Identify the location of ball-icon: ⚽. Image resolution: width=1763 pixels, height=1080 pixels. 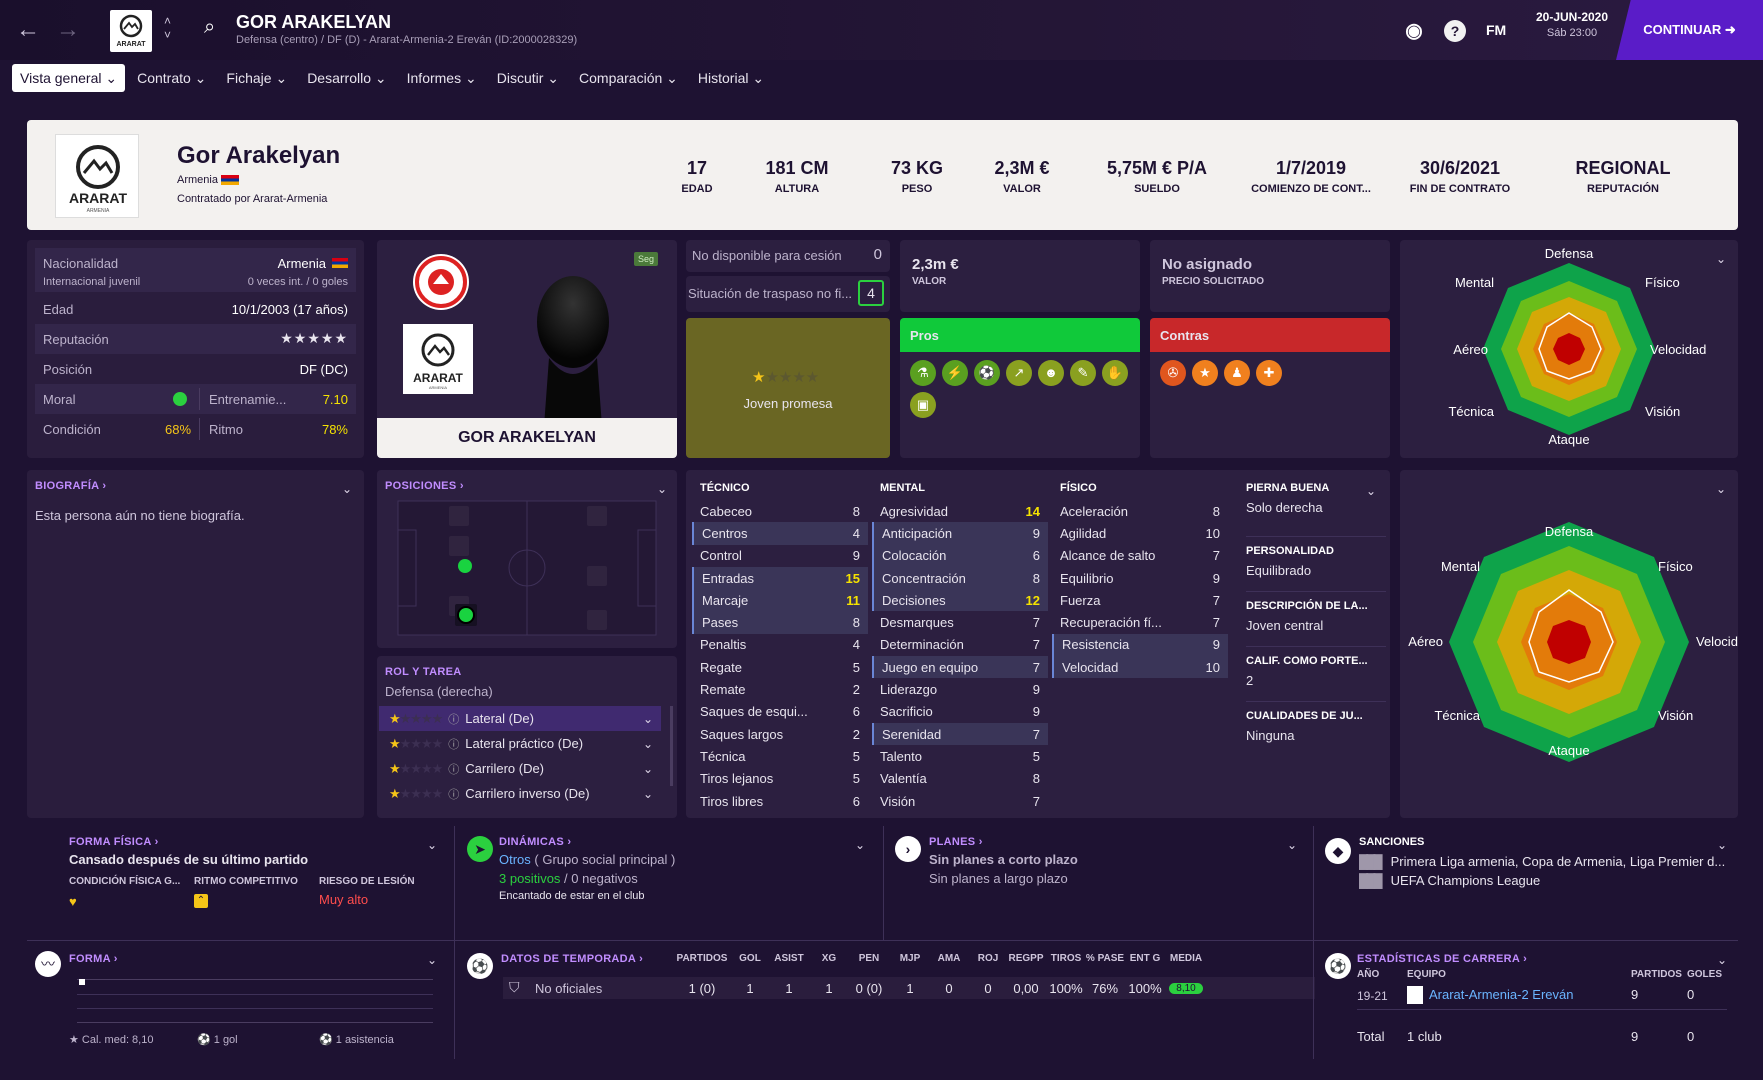
(987, 373).